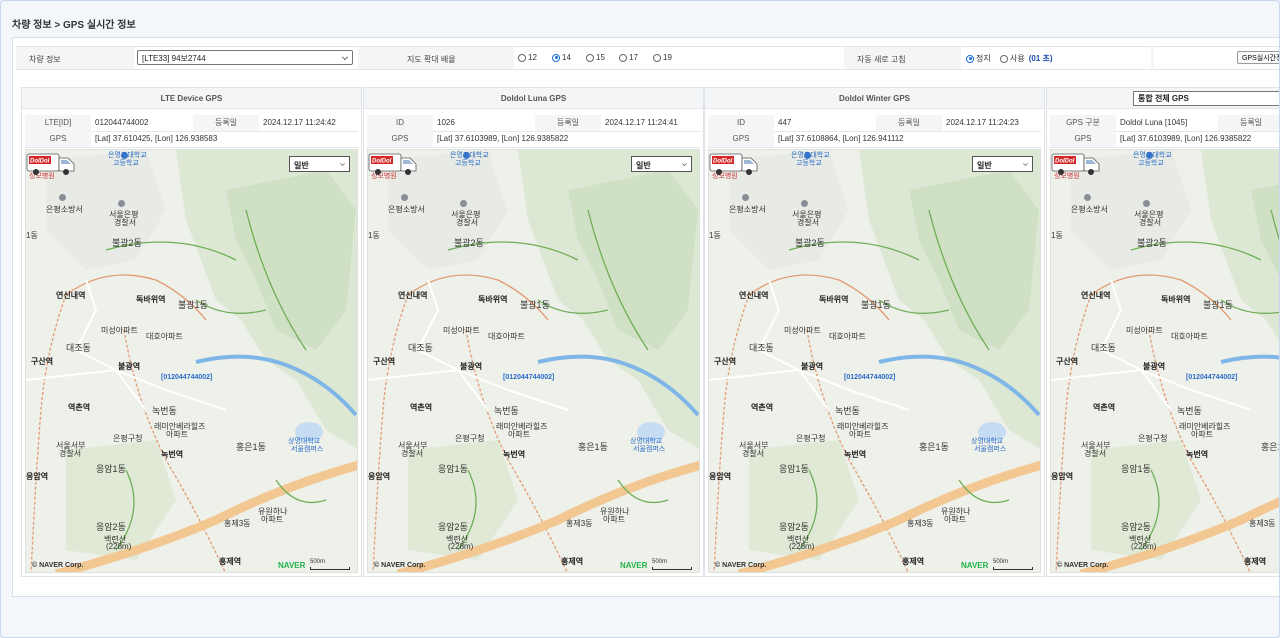 Image resolution: width=1280 pixels, height=638 pixels. Describe the element at coordinates (595, 57) in the screenshot. I see `zoom-radio-15: 15` at that location.